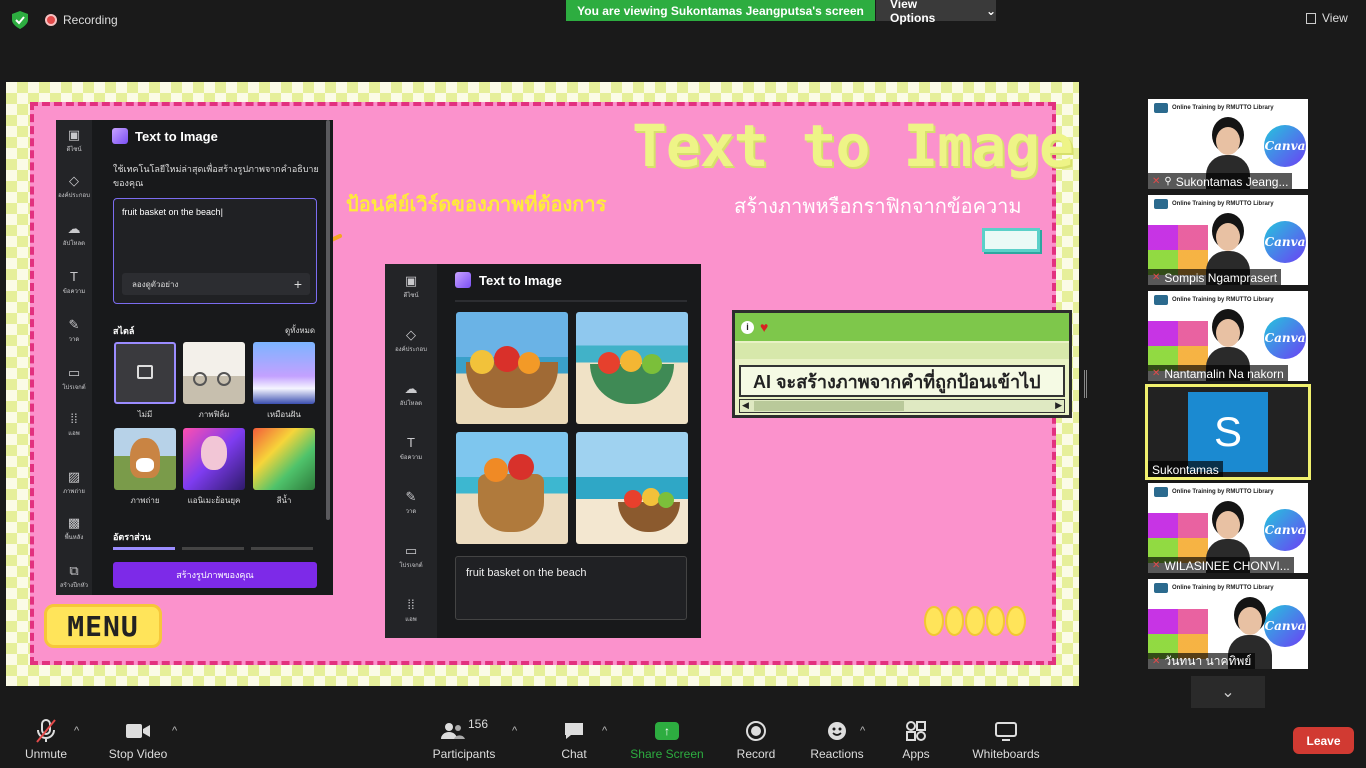 The height and width of the screenshot is (768, 1366). I want to click on whiteboard-icon, so click(1006, 731).